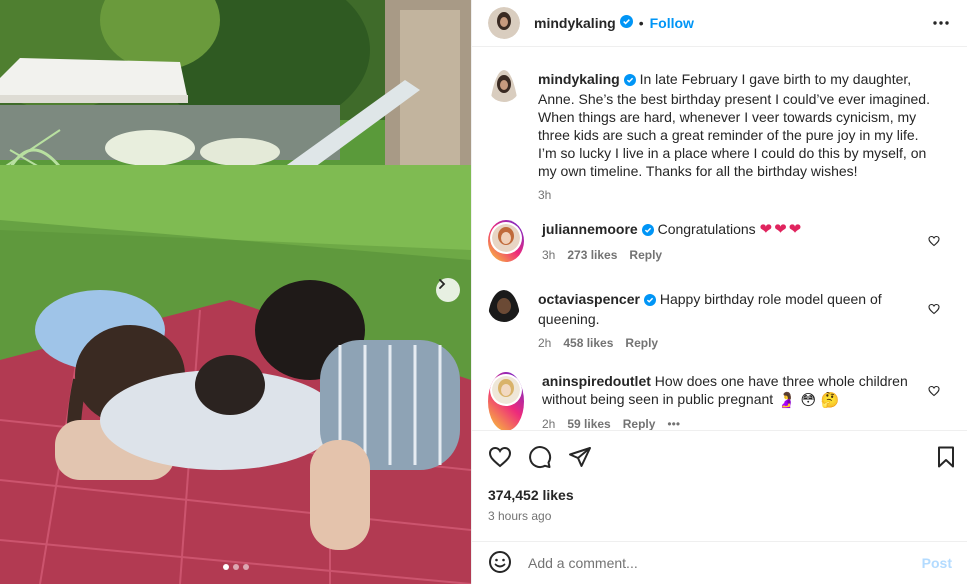 Image resolution: width=967 pixels, height=584 pixels. I want to click on author-username: mindykaling, so click(575, 23).